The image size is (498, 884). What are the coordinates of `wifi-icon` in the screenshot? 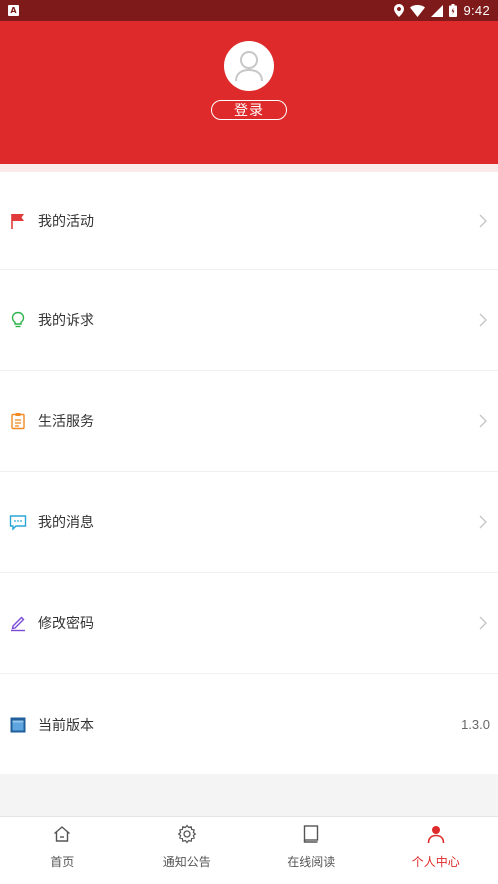 It's located at (418, 10).